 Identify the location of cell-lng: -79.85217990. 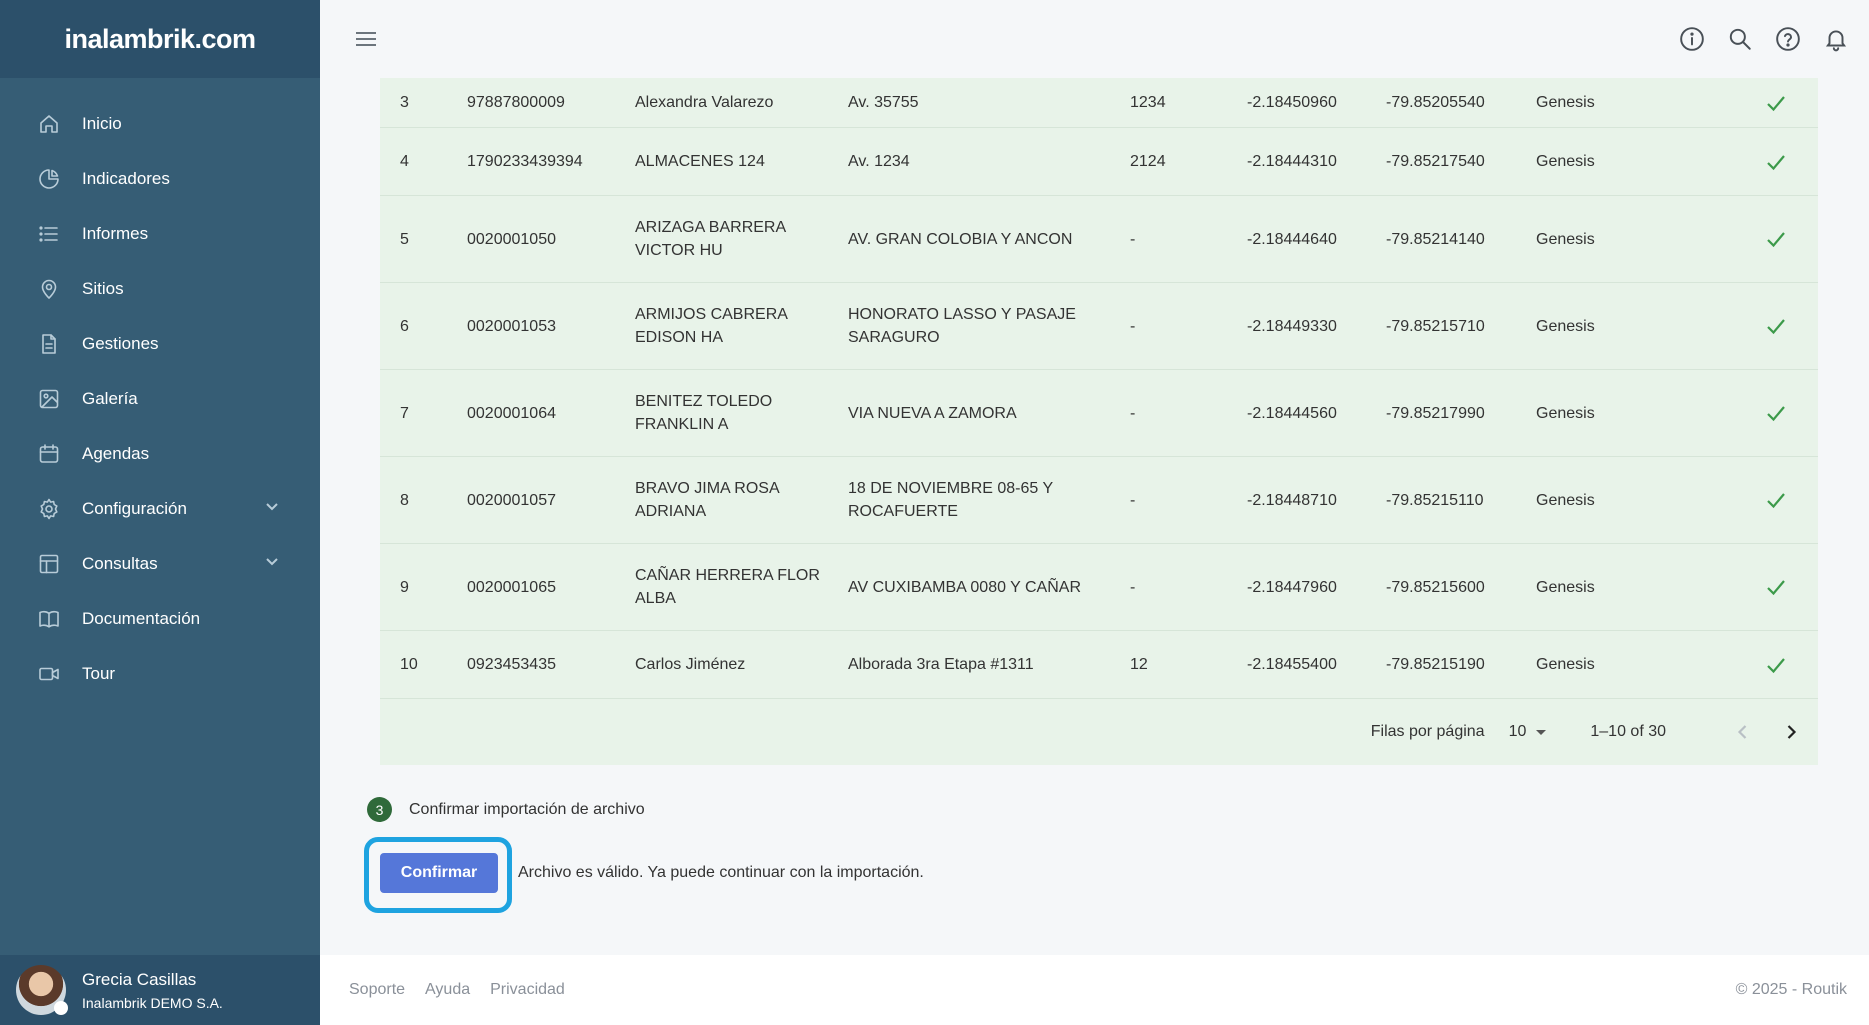
(1435, 413).